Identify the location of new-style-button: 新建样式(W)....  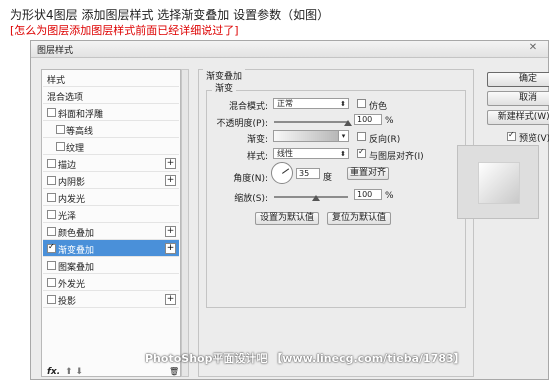
(518, 117).